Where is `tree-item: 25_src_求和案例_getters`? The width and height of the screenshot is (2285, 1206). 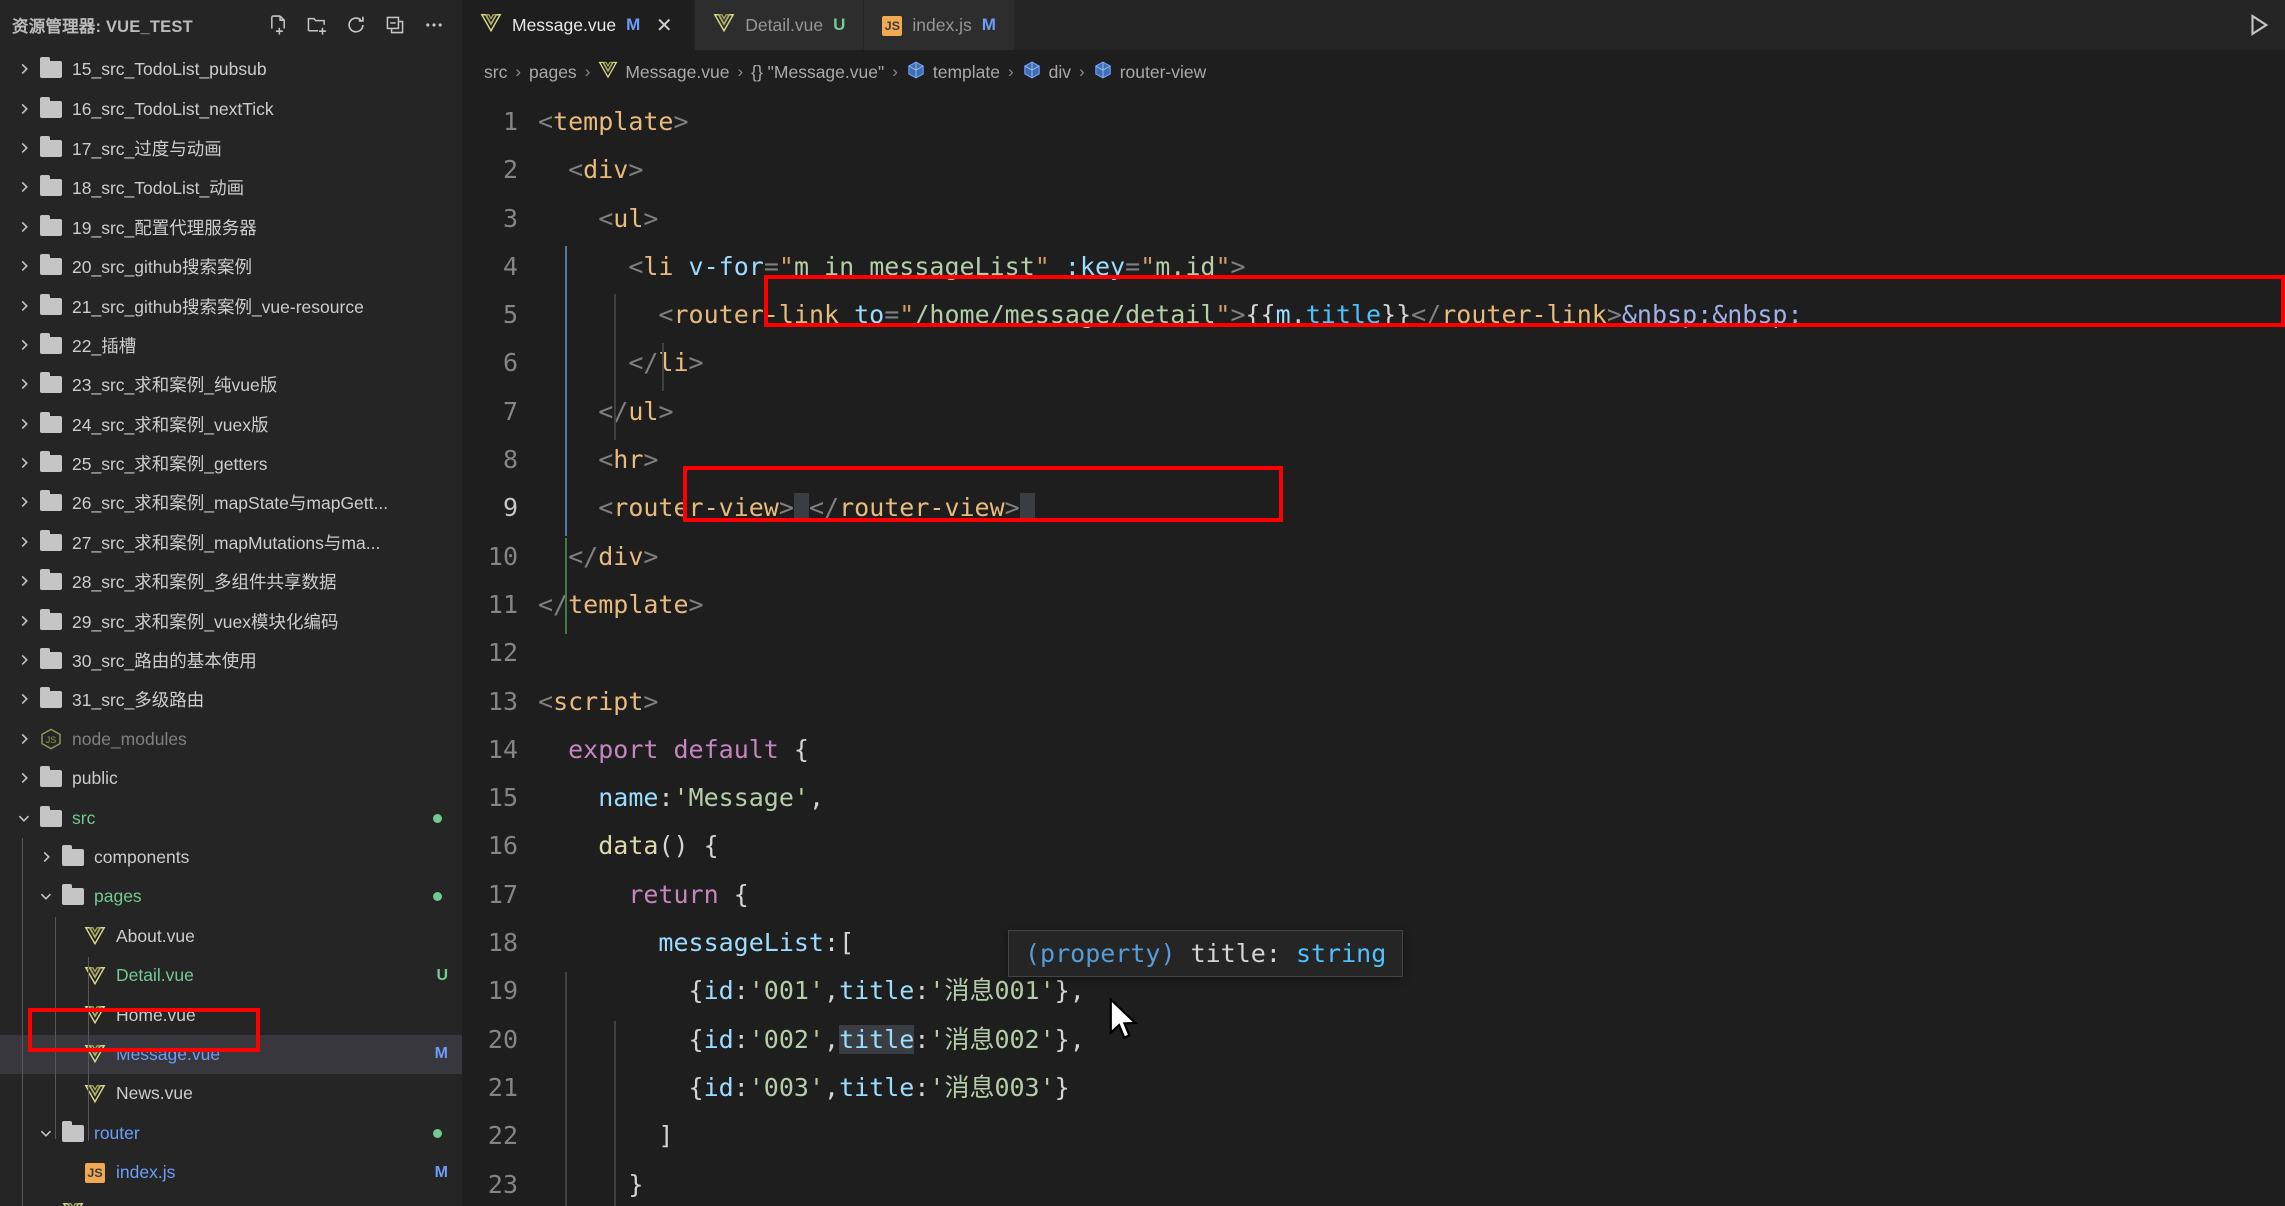 tree-item: 25_src_求和案例_getters is located at coordinates (231, 463).